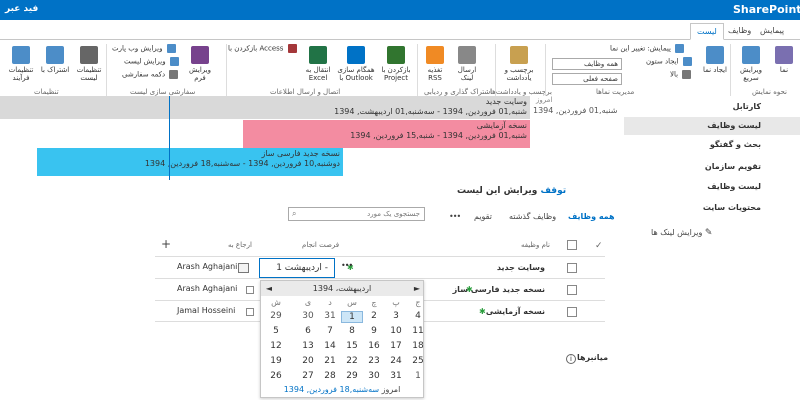  What do you see at coordinates (347, 265) in the screenshot?
I see `row-ellipsis-button: •••` at bounding box center [347, 265].